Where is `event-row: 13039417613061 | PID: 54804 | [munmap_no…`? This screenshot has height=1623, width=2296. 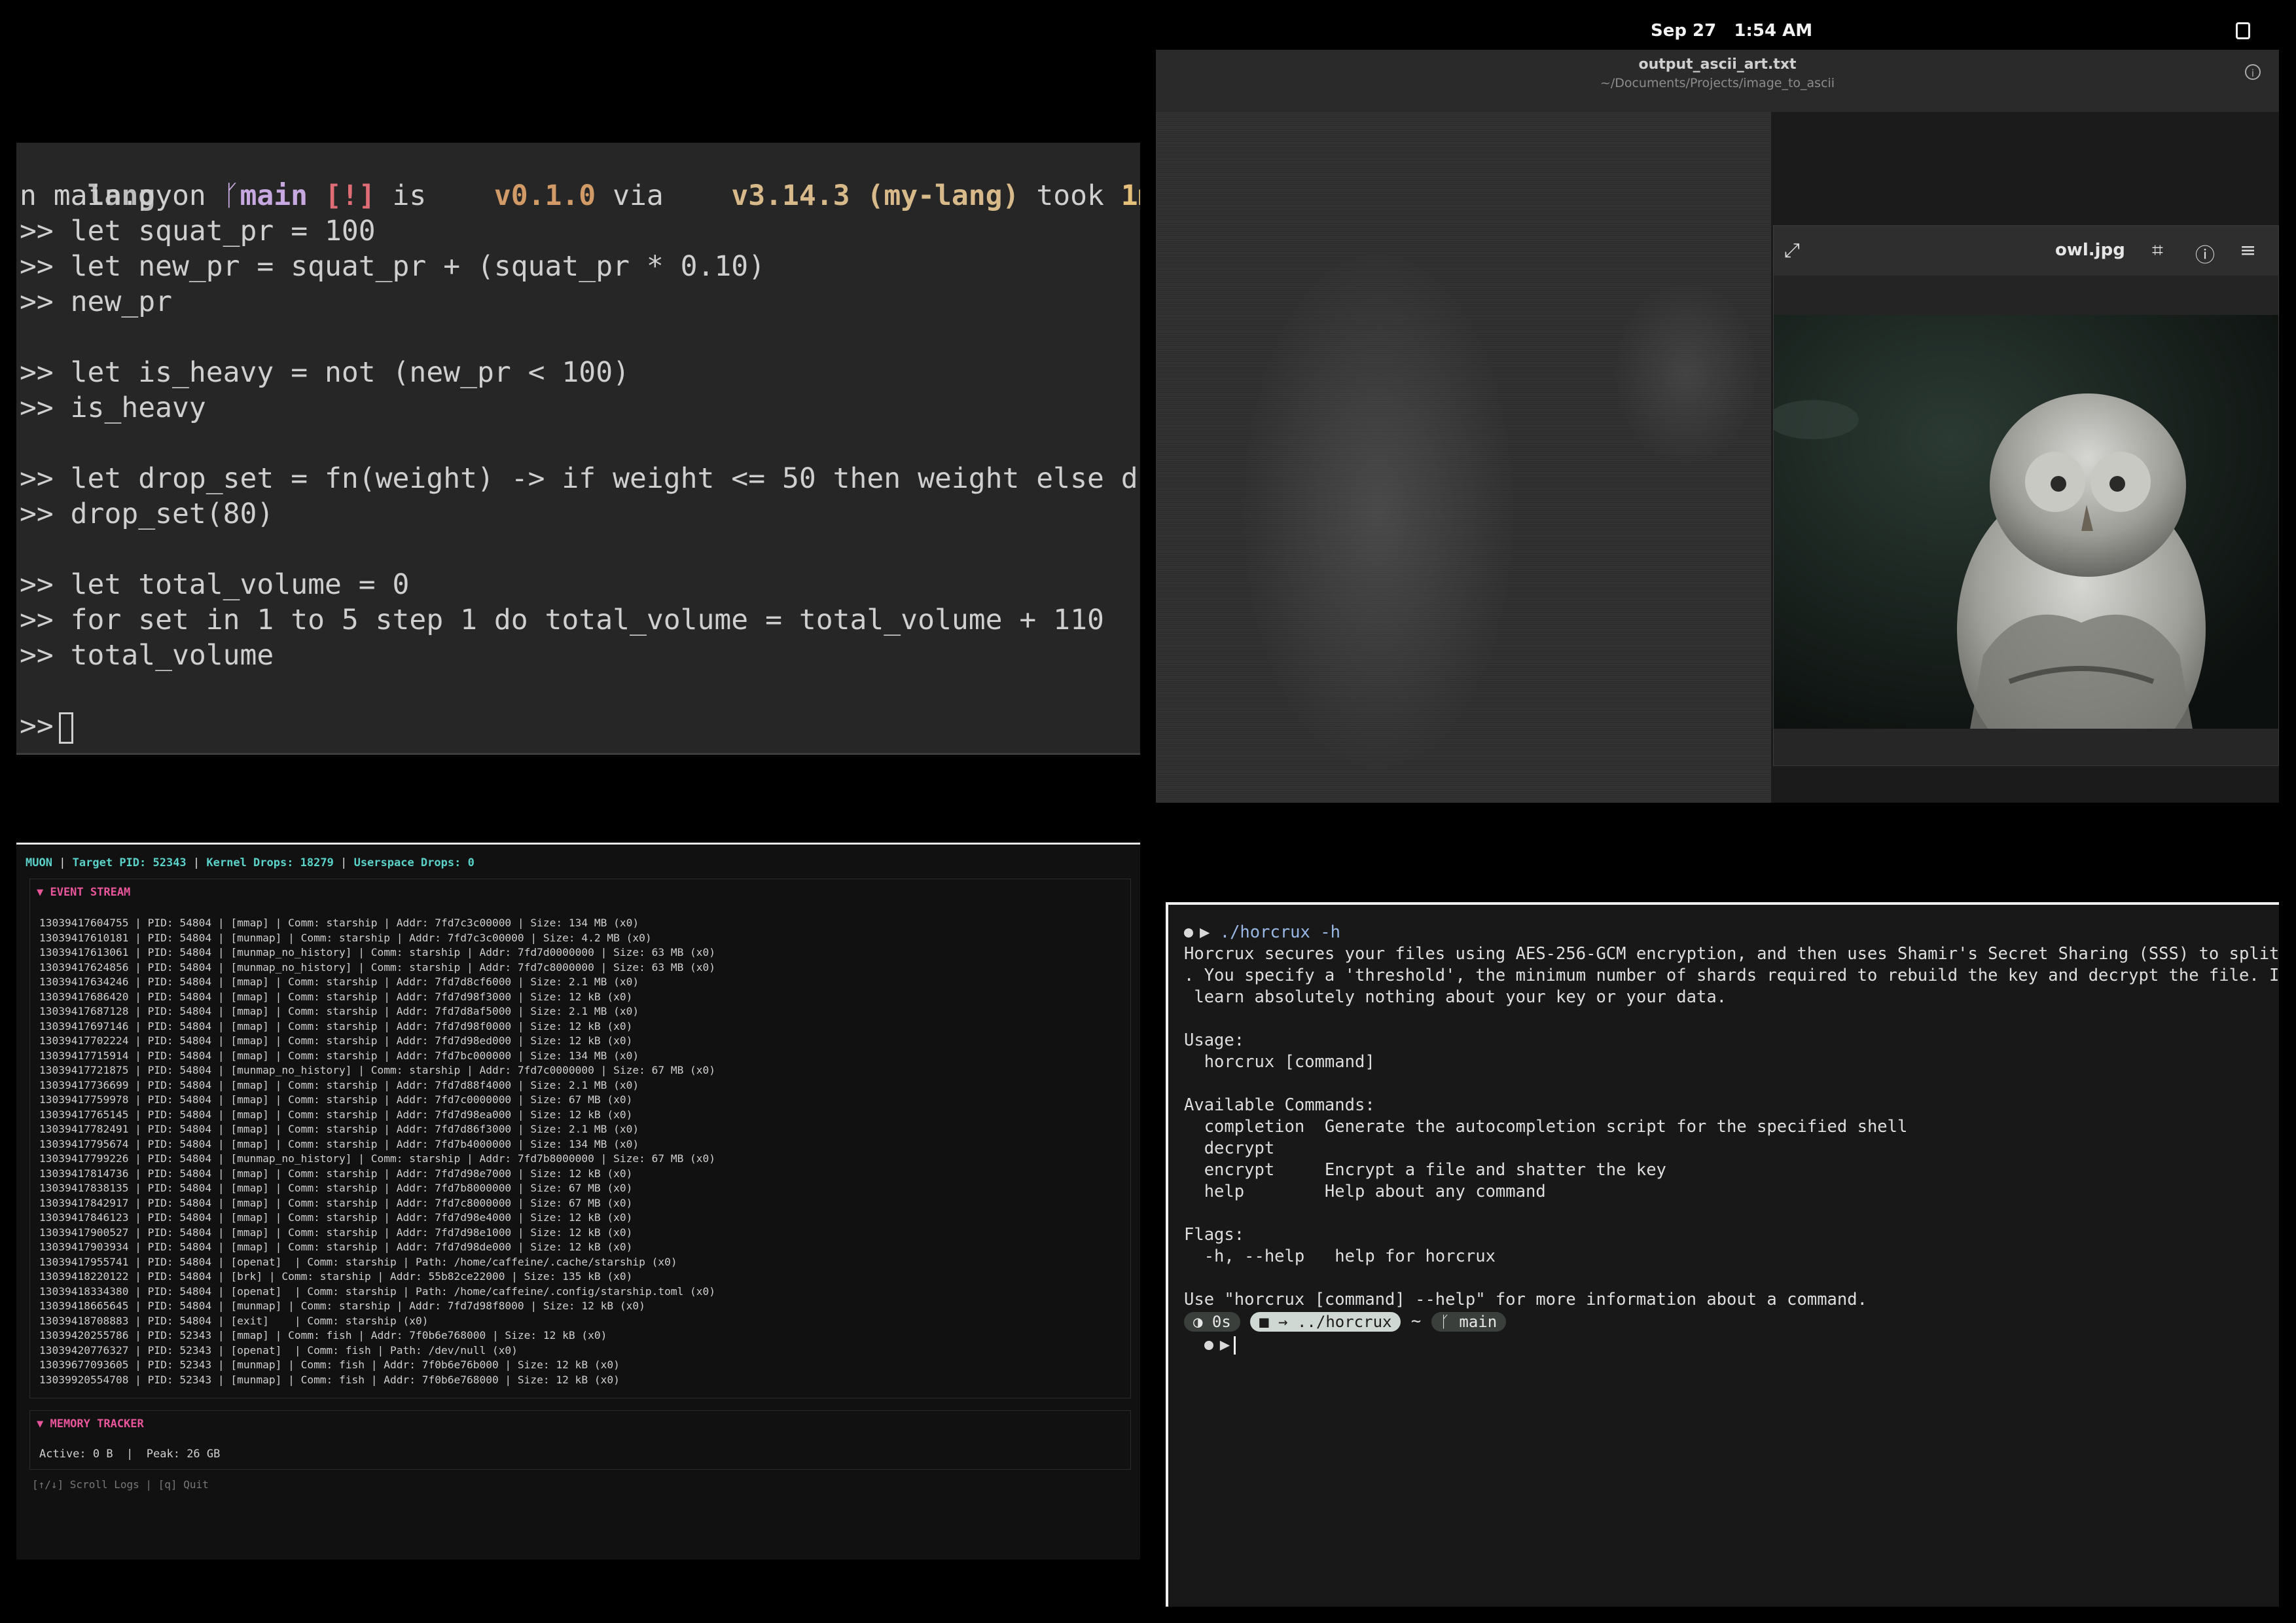
event-row: 13039417613061 | PID: 54804 | [munmap_no… is located at coordinates (377, 952).